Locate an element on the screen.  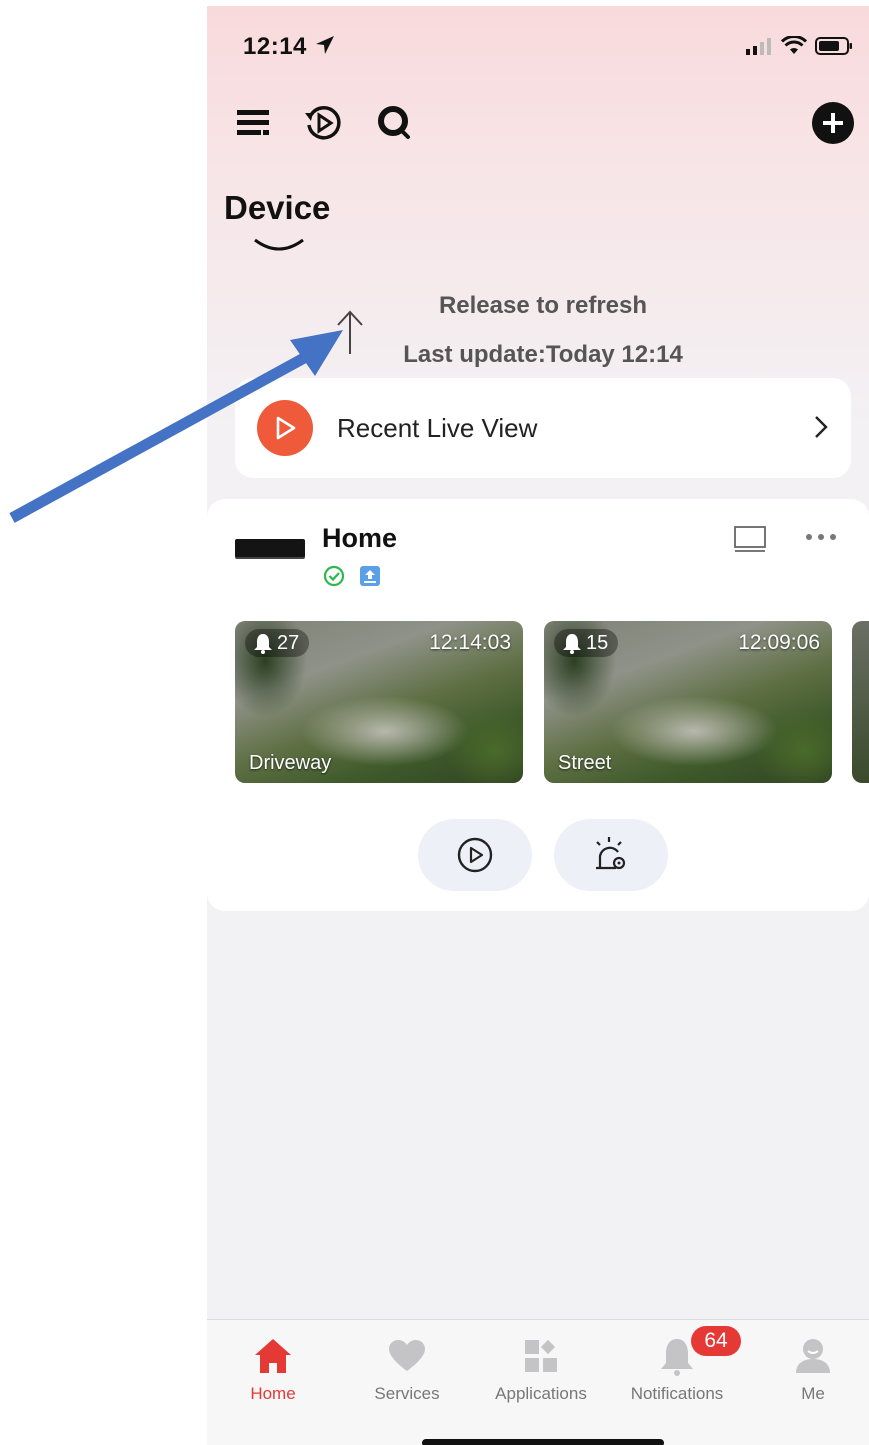
notification-count-badge: 64 is located at coordinates (716, 1341).